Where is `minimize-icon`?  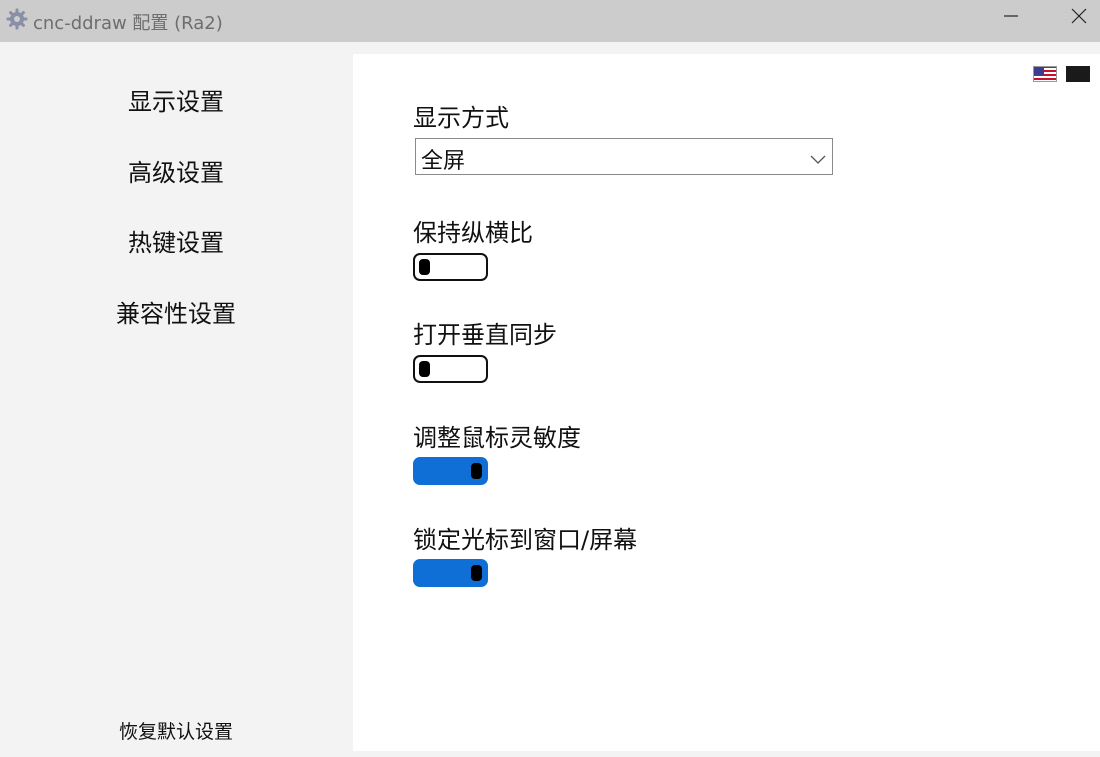
minimize-icon is located at coordinates (1011, 18).